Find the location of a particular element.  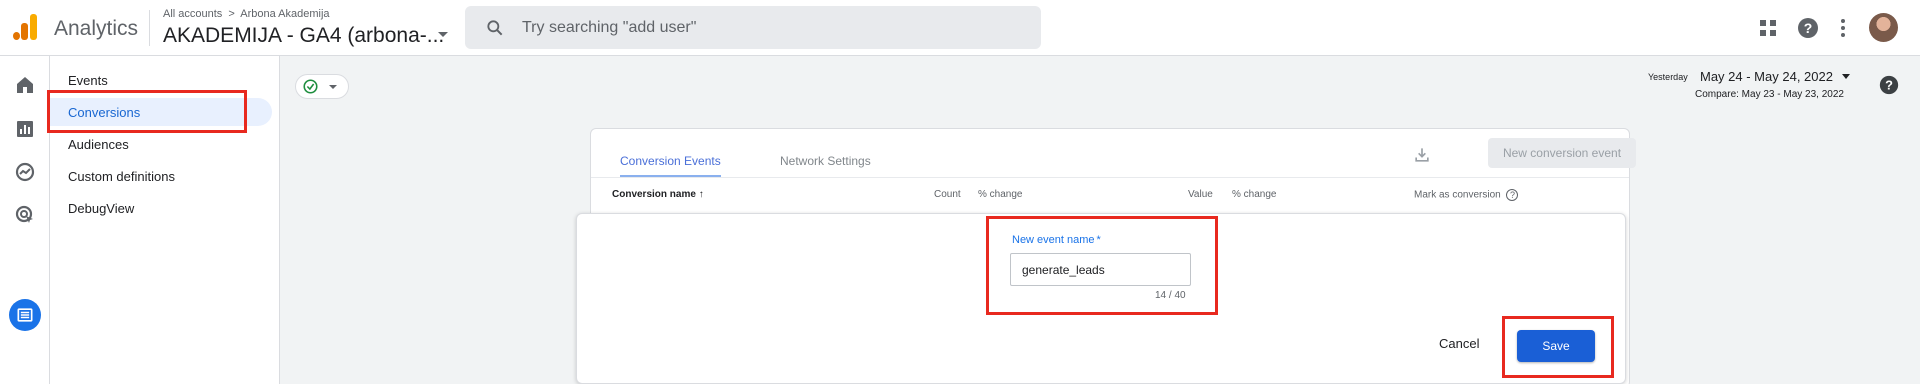

col-value-change: % change is located at coordinates (1254, 194).